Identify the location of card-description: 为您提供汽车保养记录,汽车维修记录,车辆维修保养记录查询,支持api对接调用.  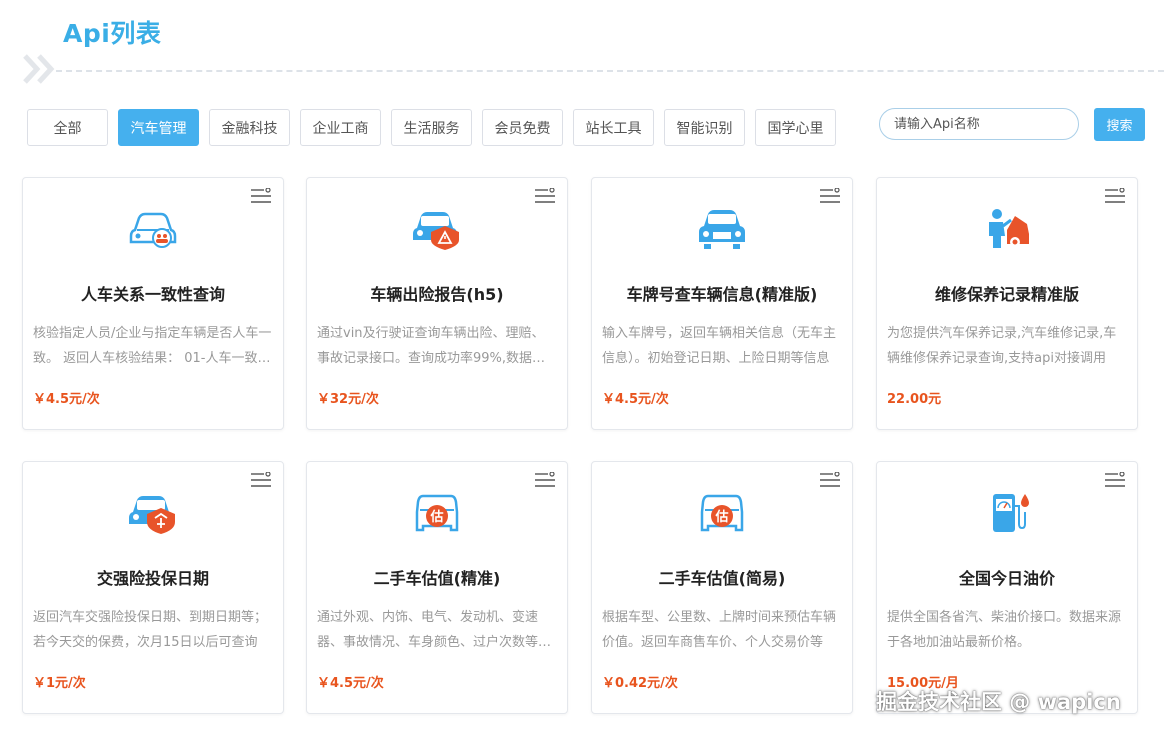
(1002, 346).